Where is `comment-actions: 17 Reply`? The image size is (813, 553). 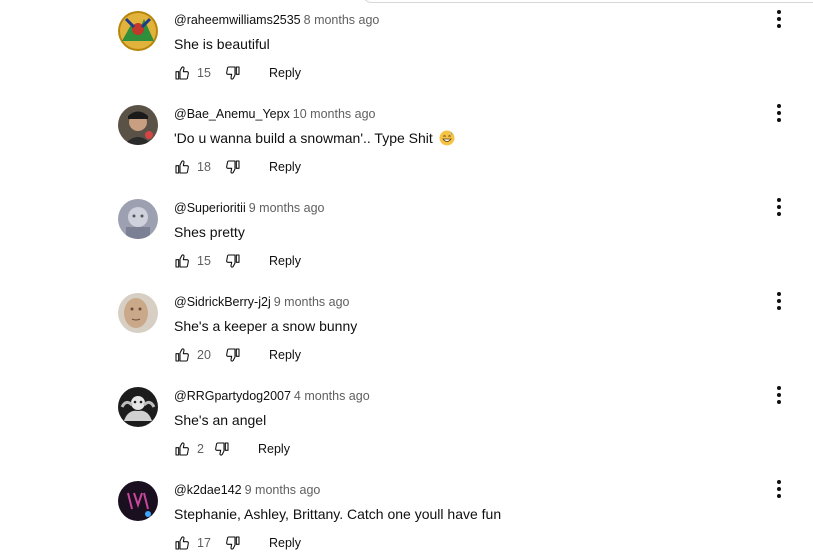
comment-actions: 17 Reply is located at coordinates (237, 543).